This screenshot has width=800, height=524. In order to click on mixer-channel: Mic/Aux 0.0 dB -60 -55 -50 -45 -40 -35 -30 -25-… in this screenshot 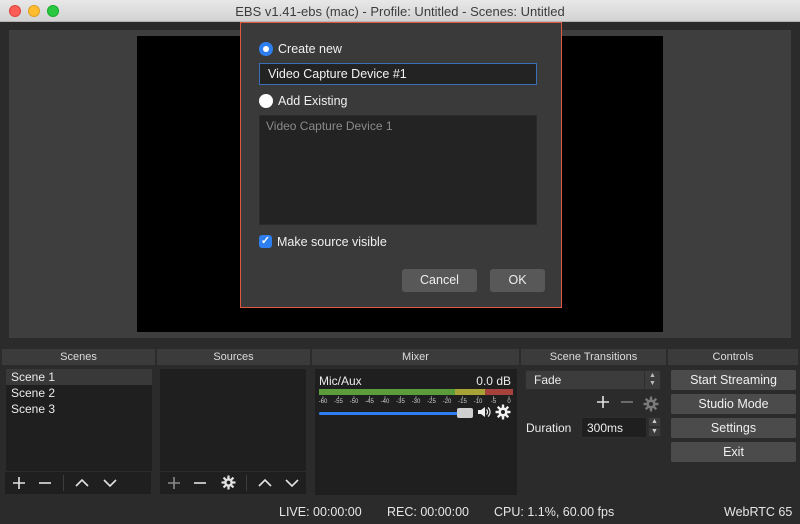, I will do `click(416, 432)`.